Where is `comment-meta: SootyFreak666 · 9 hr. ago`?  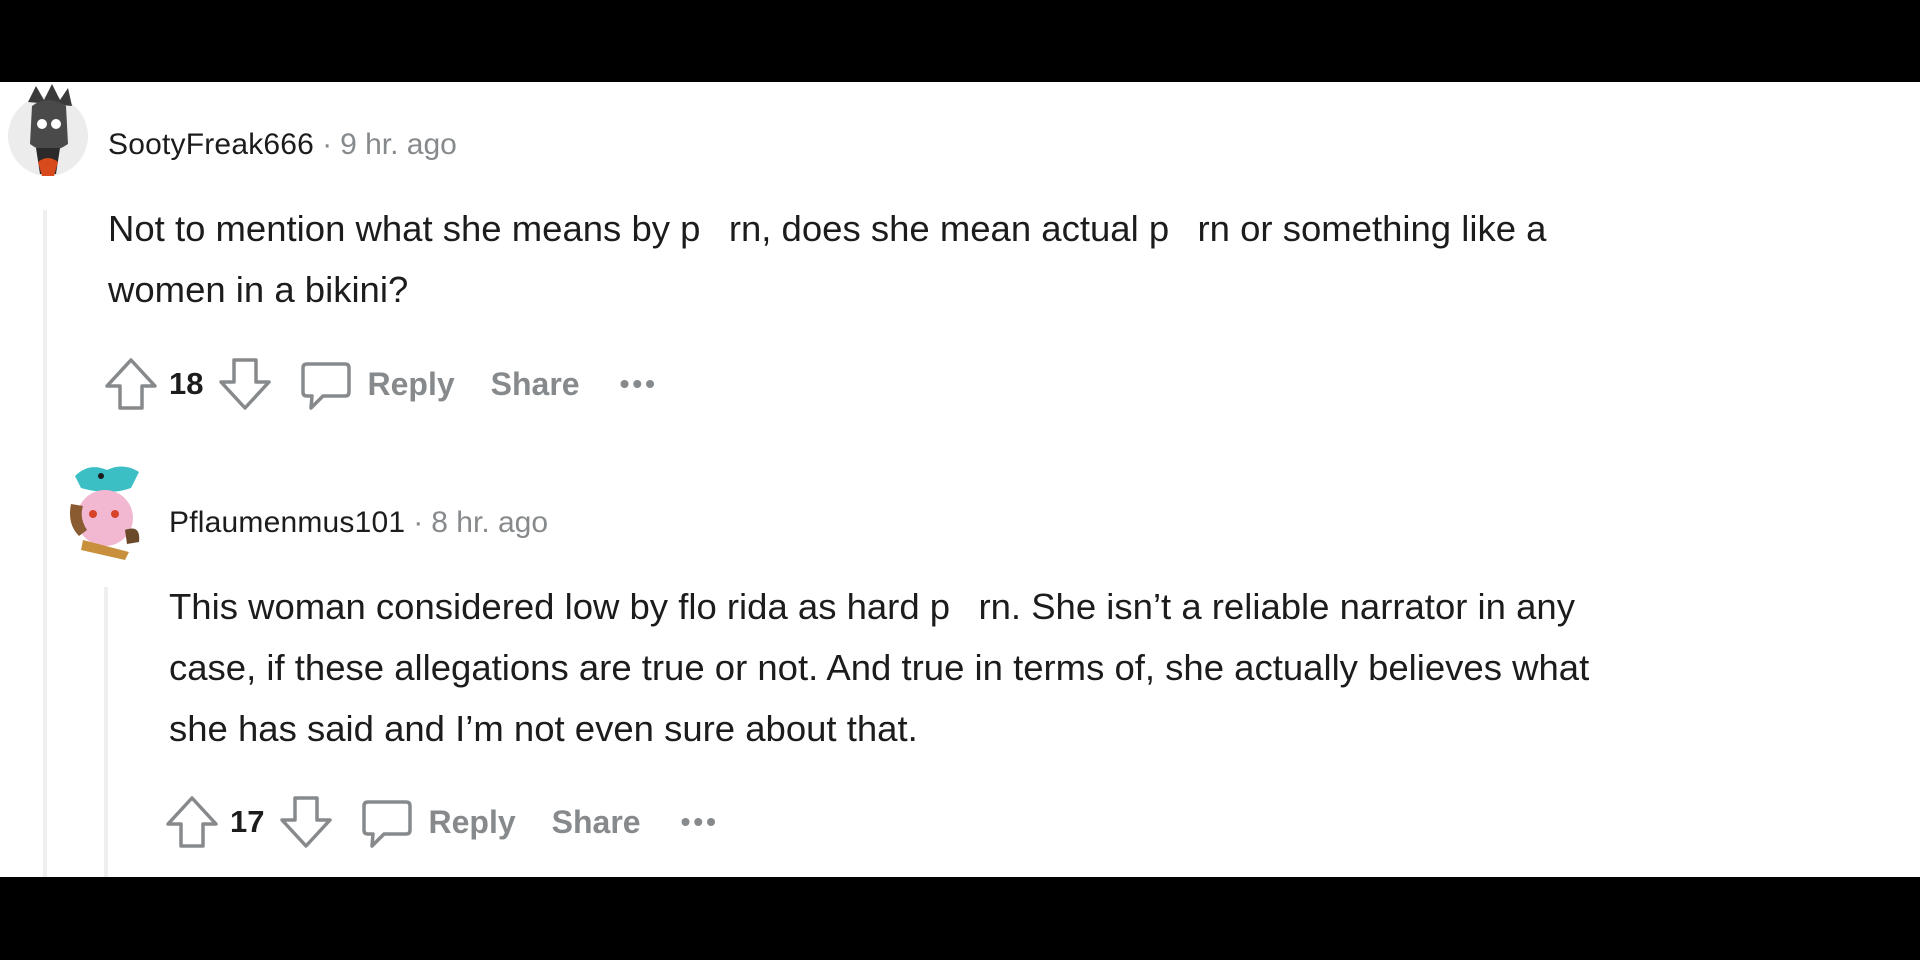 comment-meta: SootyFreak666 · 9 hr. ago is located at coordinates (282, 145).